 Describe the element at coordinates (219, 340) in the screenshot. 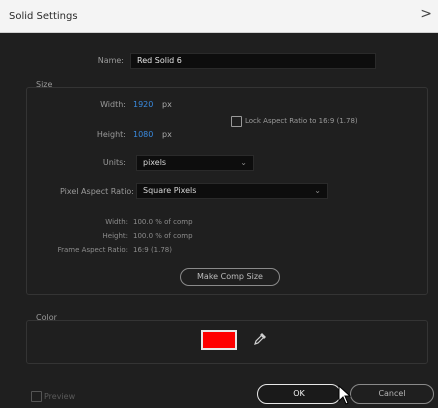

I see `color-swatch` at that location.